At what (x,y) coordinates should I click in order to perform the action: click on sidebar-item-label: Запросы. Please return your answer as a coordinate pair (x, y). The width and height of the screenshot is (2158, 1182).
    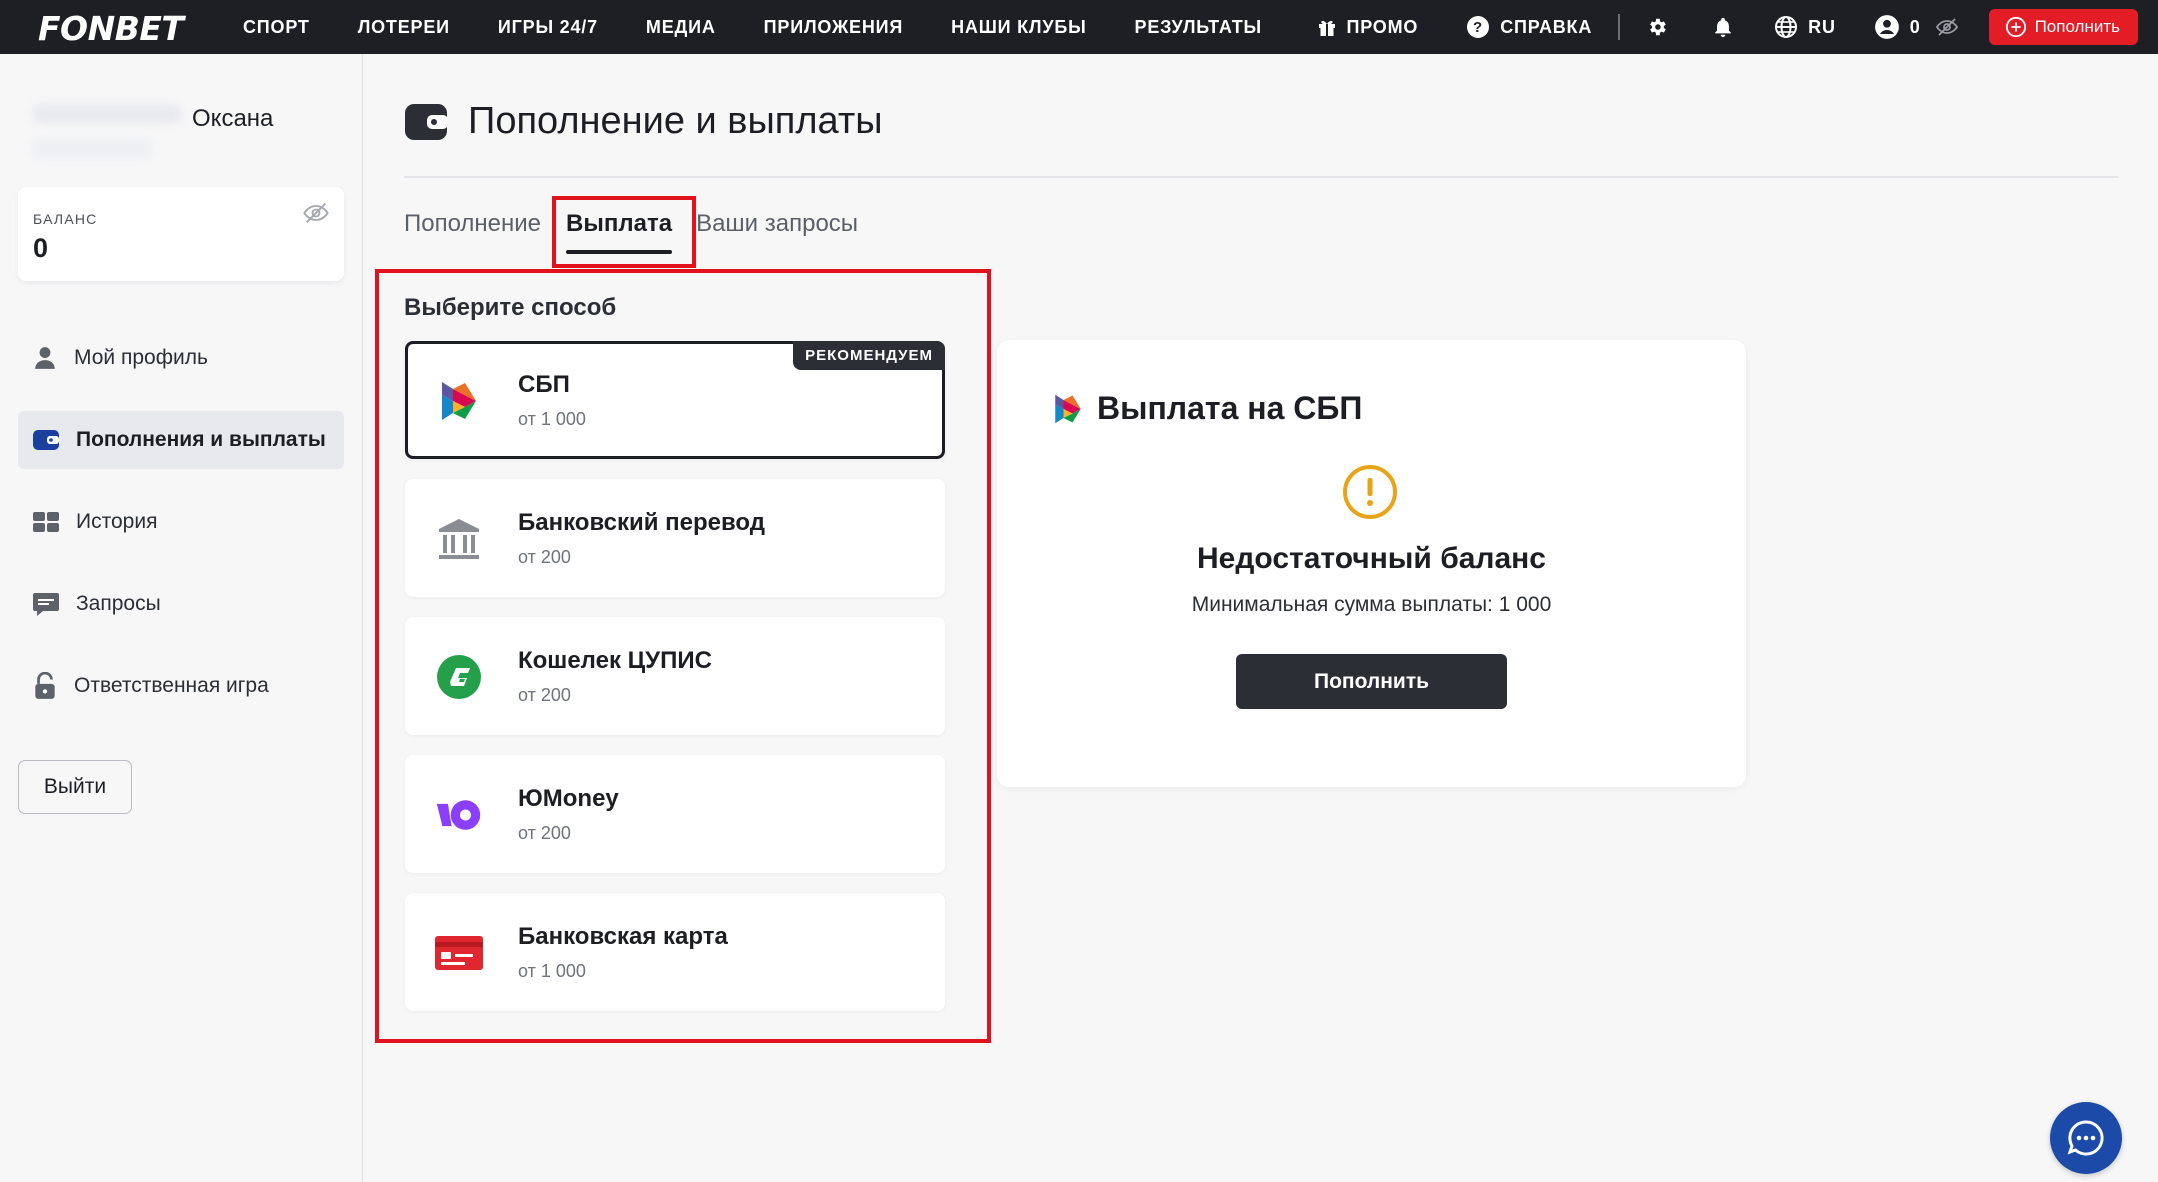
    Looking at the image, I should click on (118, 603).